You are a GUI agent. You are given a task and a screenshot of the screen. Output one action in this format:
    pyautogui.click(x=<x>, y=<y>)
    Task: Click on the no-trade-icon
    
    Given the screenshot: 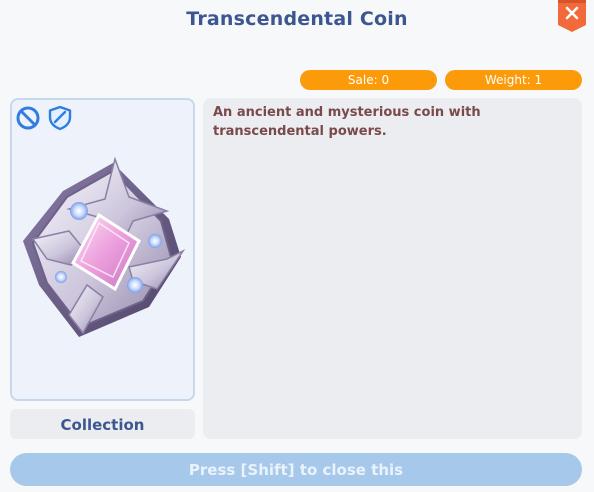 What is the action you would take?
    pyautogui.click(x=28, y=118)
    